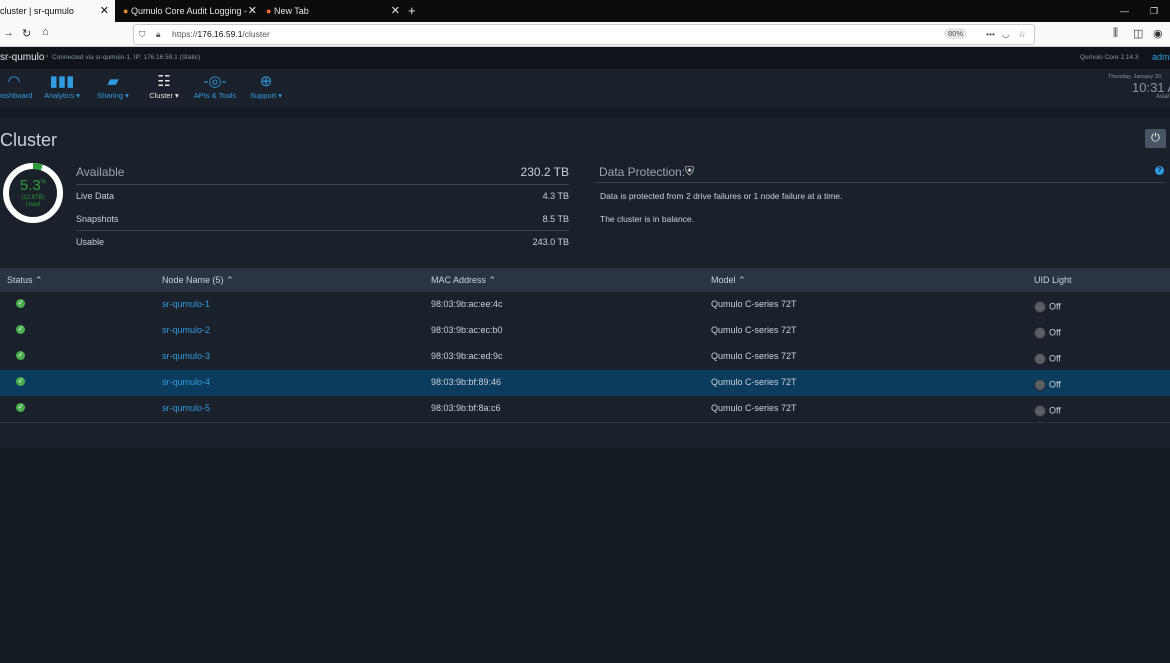  What do you see at coordinates (26, 33) in the screenshot?
I see `reload-icon: ↻` at bounding box center [26, 33].